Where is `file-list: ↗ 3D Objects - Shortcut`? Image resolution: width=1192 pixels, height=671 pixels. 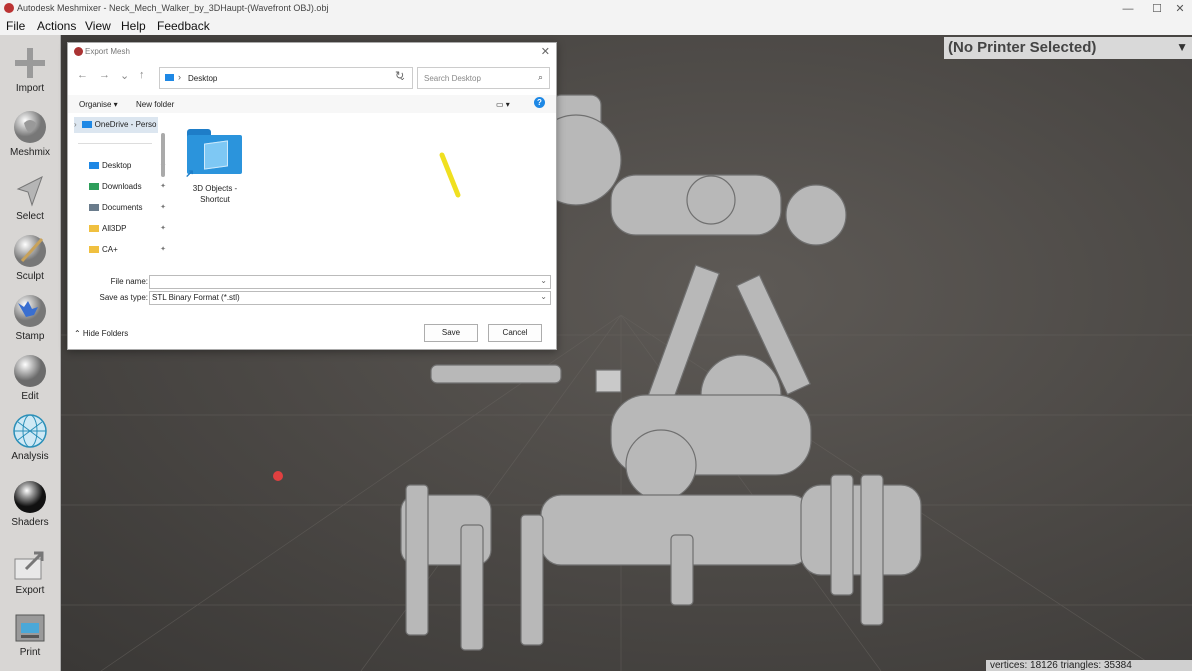 file-list: ↗ 3D Objects - Shortcut is located at coordinates (361, 191).